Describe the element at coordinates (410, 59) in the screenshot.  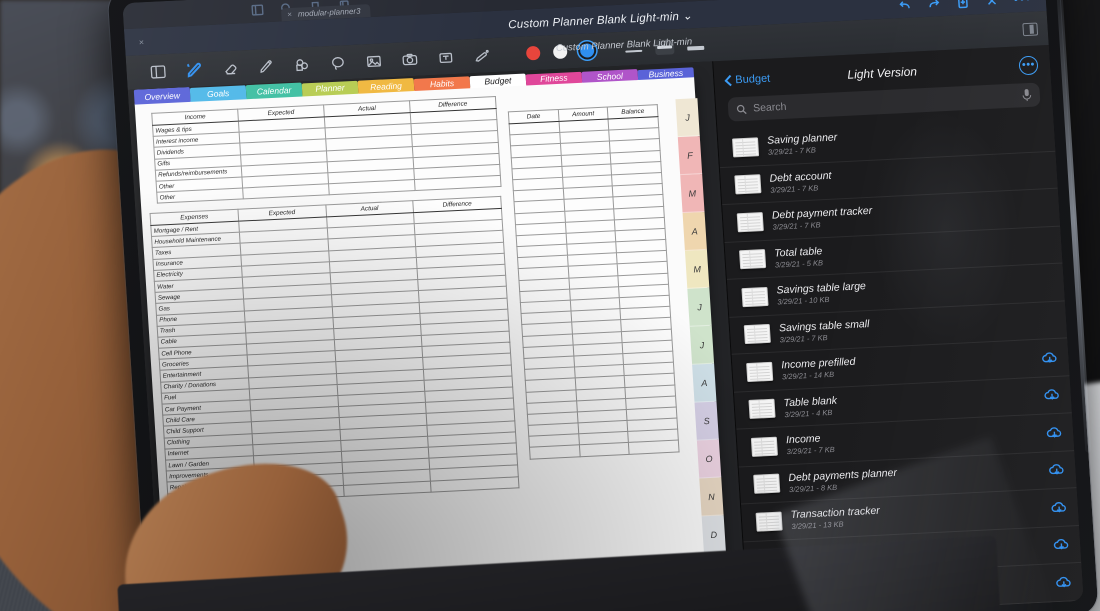
I see `camera-icon` at that location.